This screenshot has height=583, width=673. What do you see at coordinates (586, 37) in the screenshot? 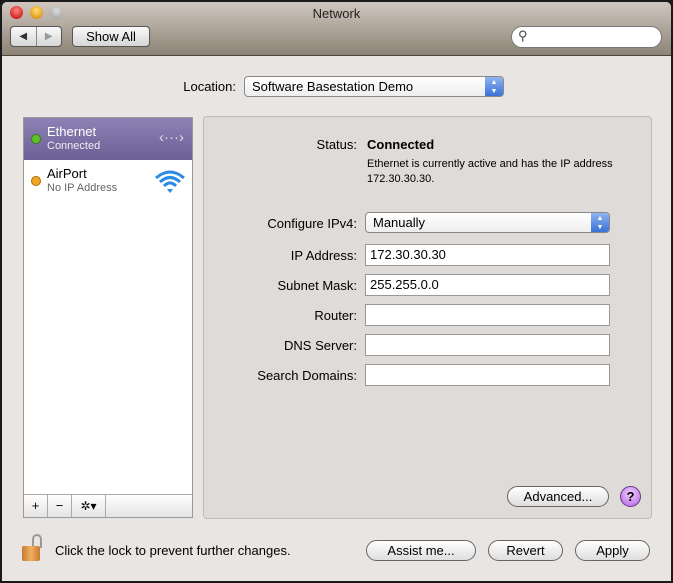
I see `search-input: ⚲` at bounding box center [586, 37].